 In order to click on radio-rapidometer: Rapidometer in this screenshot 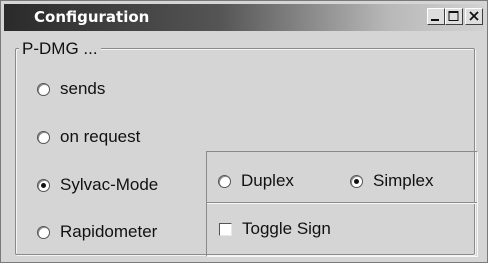, I will do `click(97, 232)`.